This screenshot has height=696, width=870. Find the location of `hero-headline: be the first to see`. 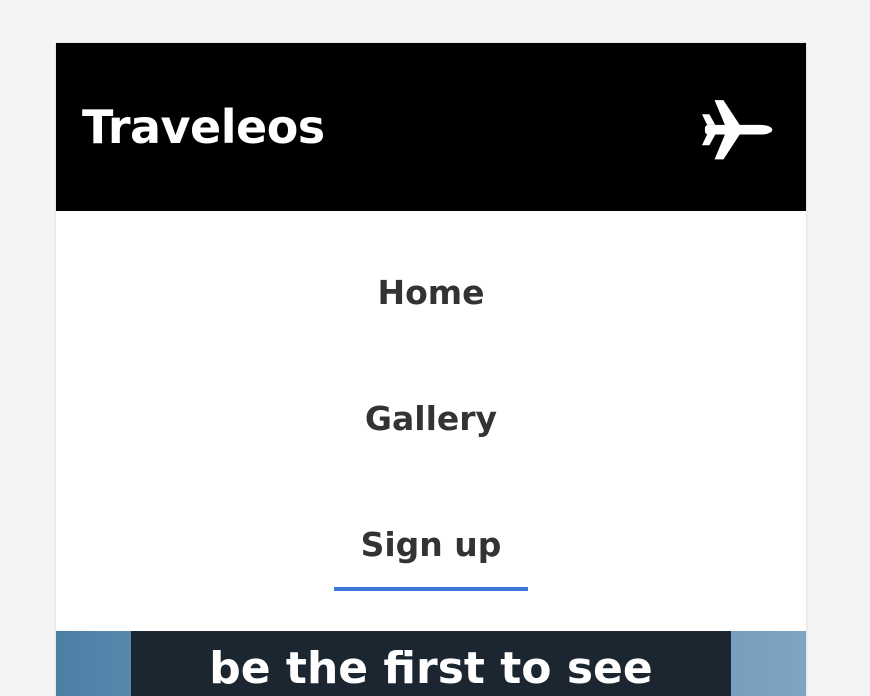

hero-headline: be the first to see is located at coordinates (431, 668).